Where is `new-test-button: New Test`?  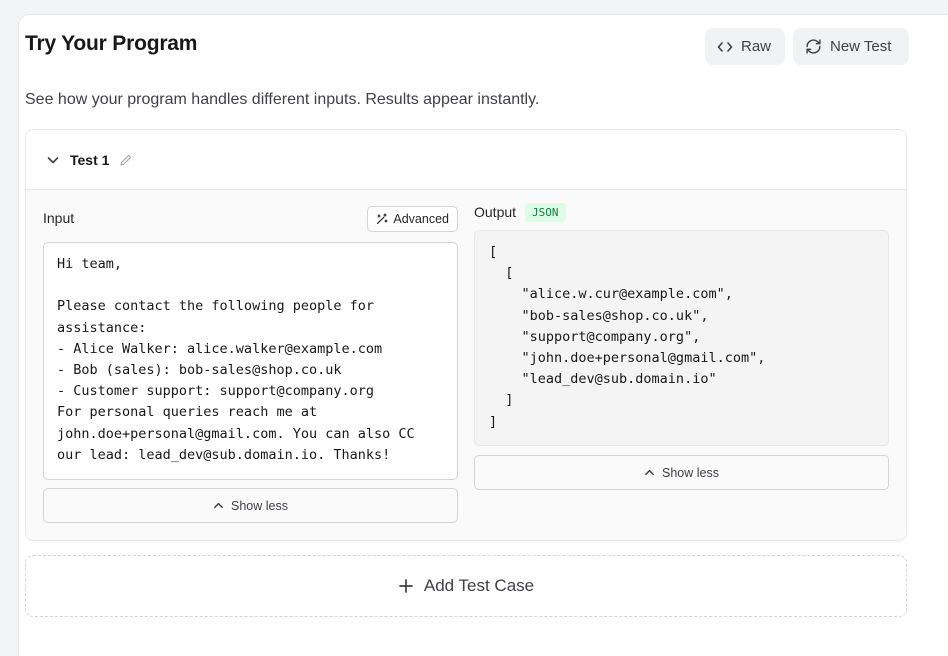 new-test-button: New Test is located at coordinates (851, 46).